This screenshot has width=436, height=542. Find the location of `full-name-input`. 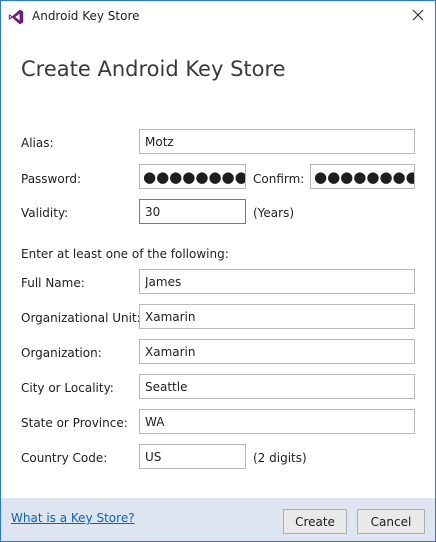

full-name-input is located at coordinates (277, 281).